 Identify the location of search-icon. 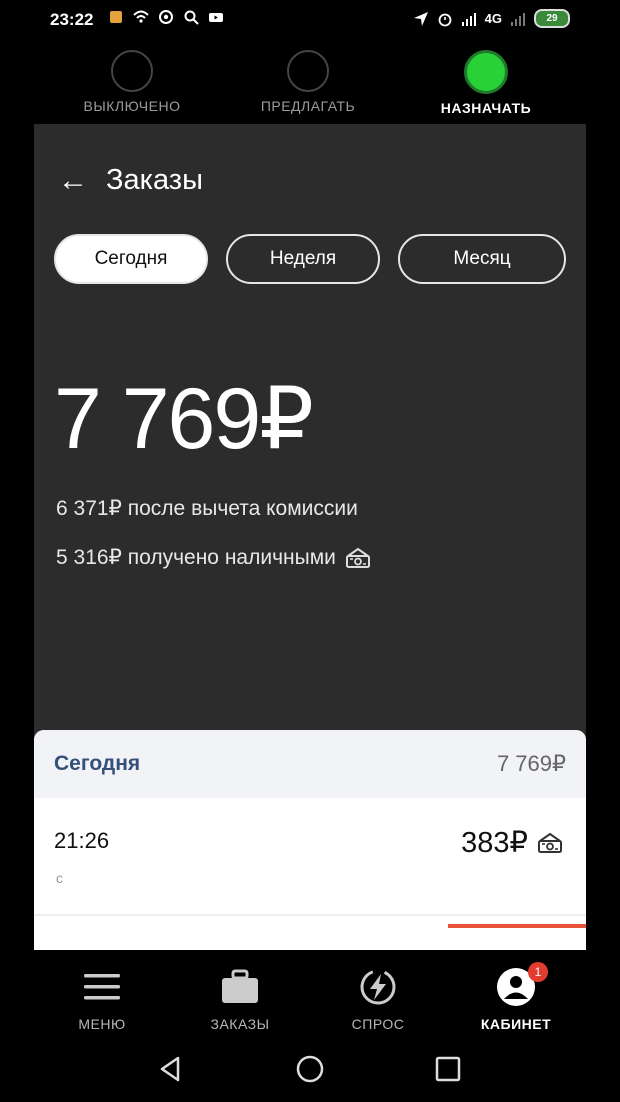
(191, 17).